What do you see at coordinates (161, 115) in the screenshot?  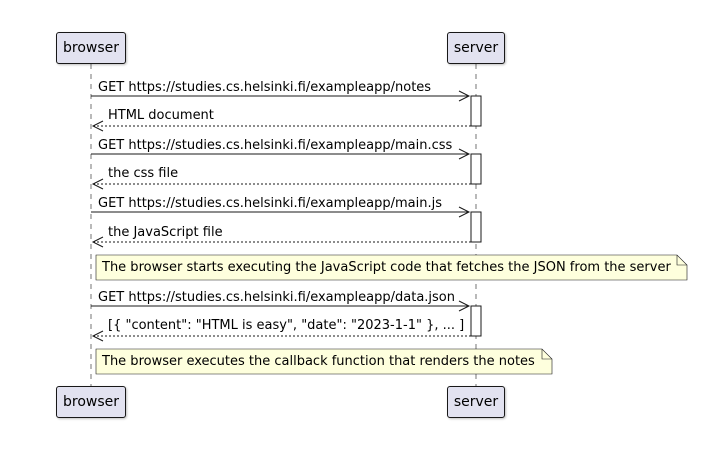 I see `message-label: HTML document` at bounding box center [161, 115].